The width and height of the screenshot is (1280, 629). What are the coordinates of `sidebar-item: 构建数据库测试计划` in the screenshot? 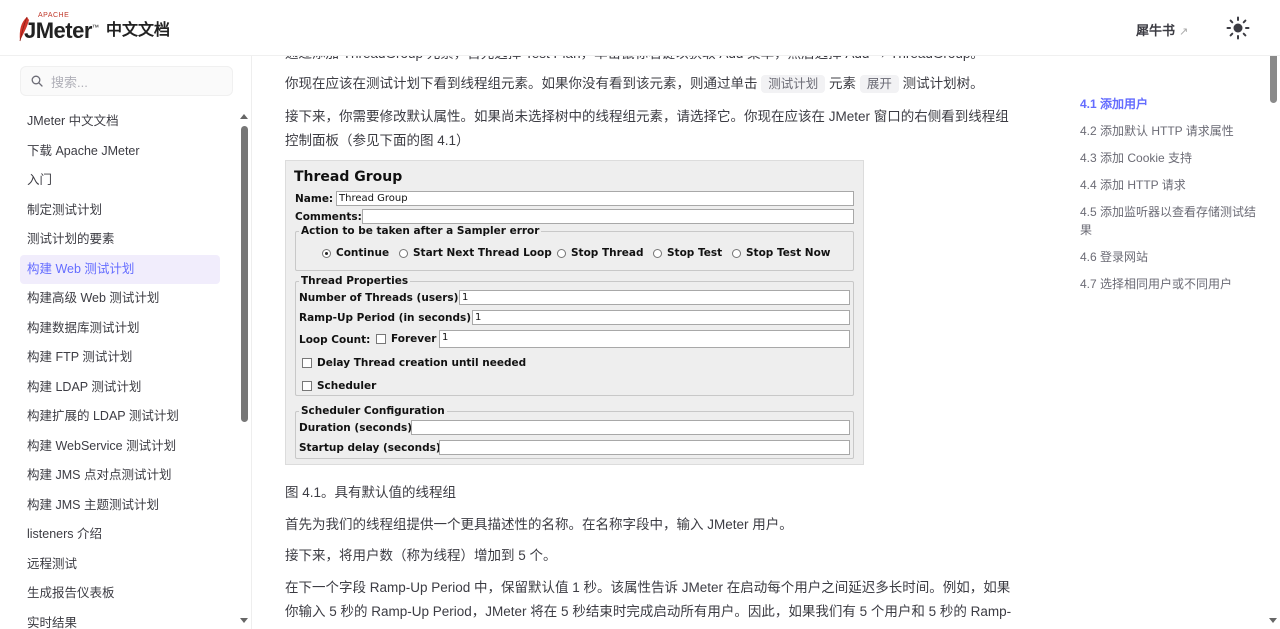 It's located at (120, 329).